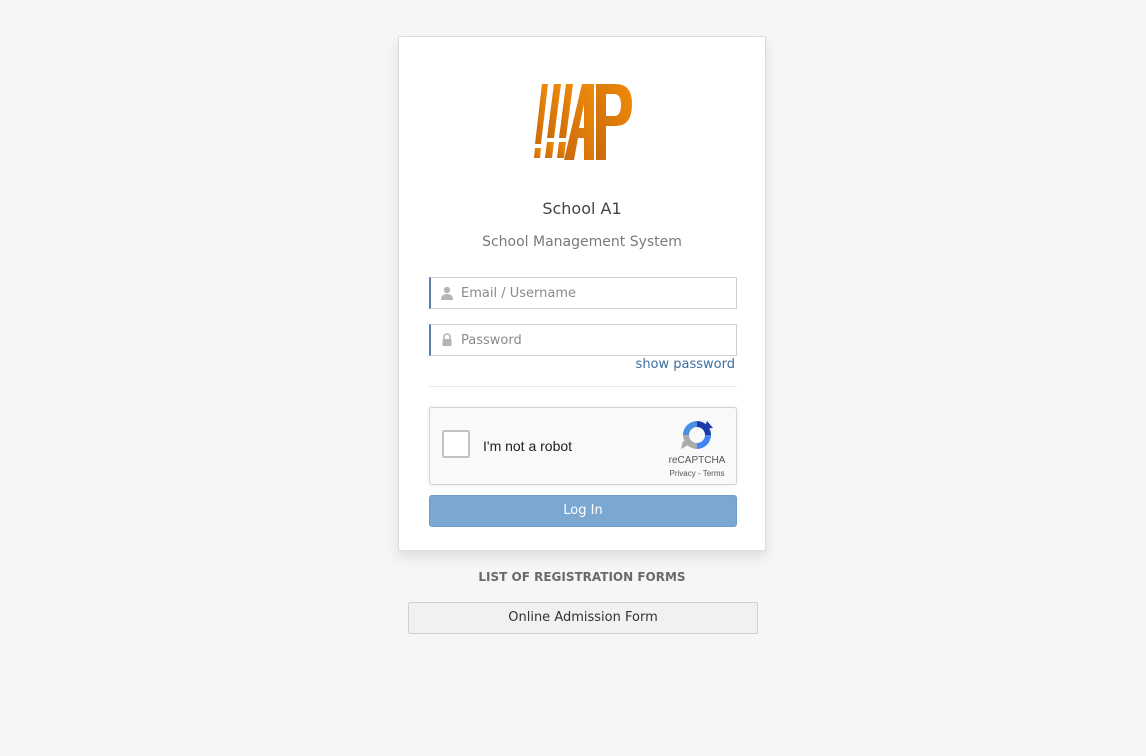 The height and width of the screenshot is (756, 1146). I want to click on school-logo, so click(583, 122).